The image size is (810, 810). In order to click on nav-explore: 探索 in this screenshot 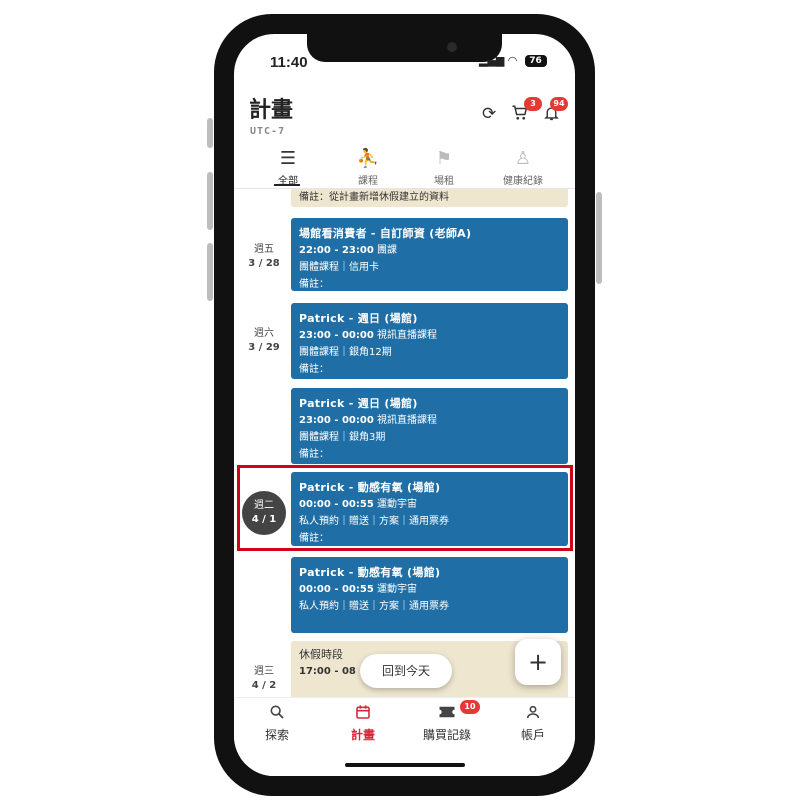, I will do `click(277, 723)`.